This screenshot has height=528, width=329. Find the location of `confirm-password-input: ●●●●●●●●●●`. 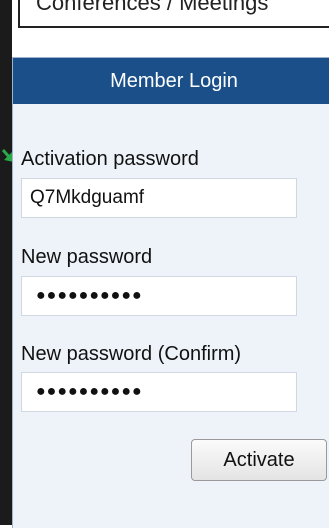

confirm-password-input: ●●●●●●●●●● is located at coordinates (159, 392).